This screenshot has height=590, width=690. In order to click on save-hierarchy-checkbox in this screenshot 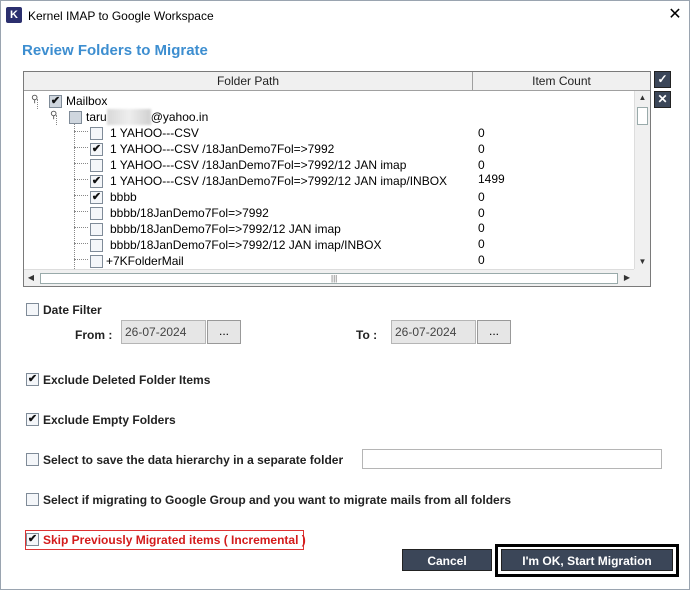, I will do `click(32, 459)`.